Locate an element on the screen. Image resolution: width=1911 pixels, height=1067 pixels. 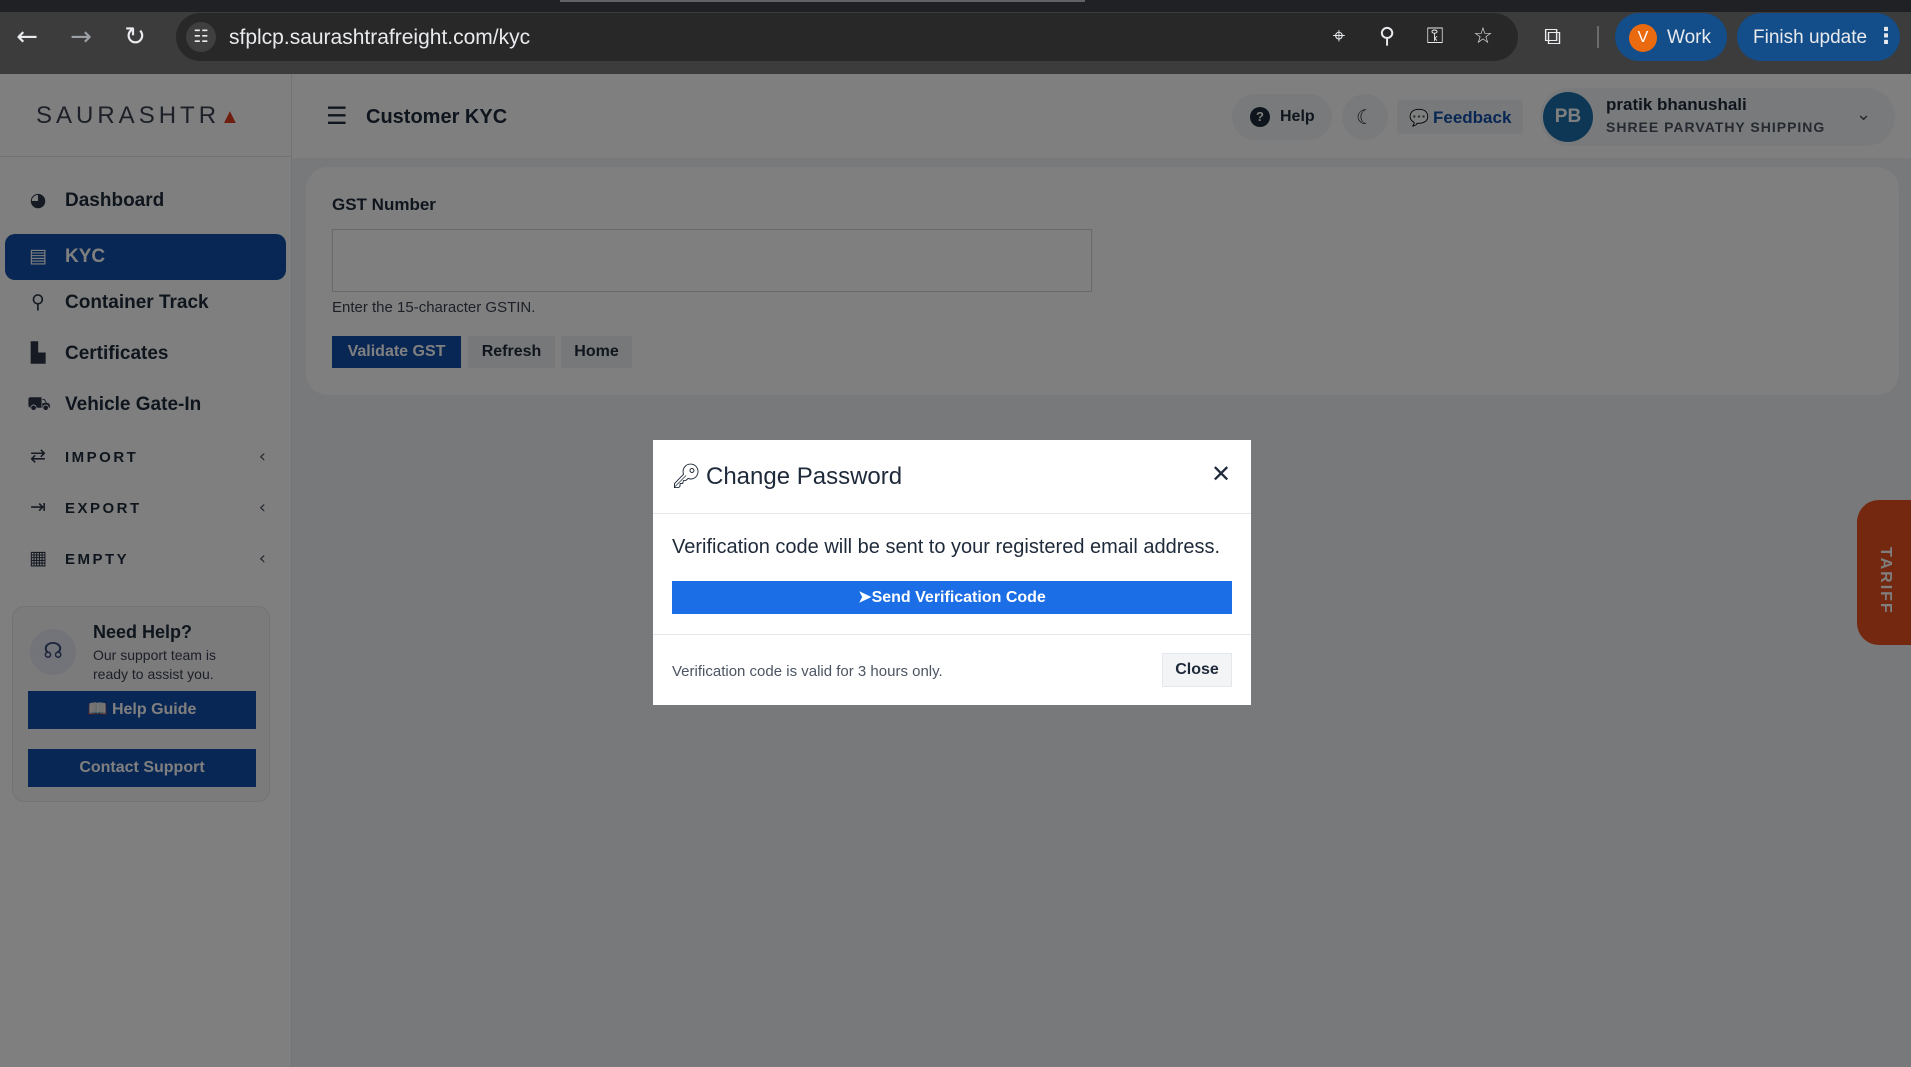
modal-header: 🔑︎ Change Password ✕ is located at coordinates (952, 477).